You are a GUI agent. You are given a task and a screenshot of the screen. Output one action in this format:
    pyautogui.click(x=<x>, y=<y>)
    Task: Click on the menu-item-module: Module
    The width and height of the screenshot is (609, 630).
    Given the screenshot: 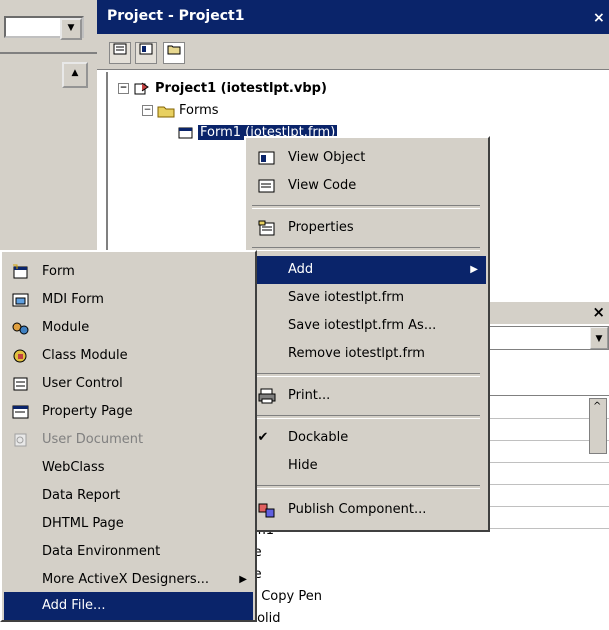 What is the action you would take?
    pyautogui.click(x=128, y=328)
    